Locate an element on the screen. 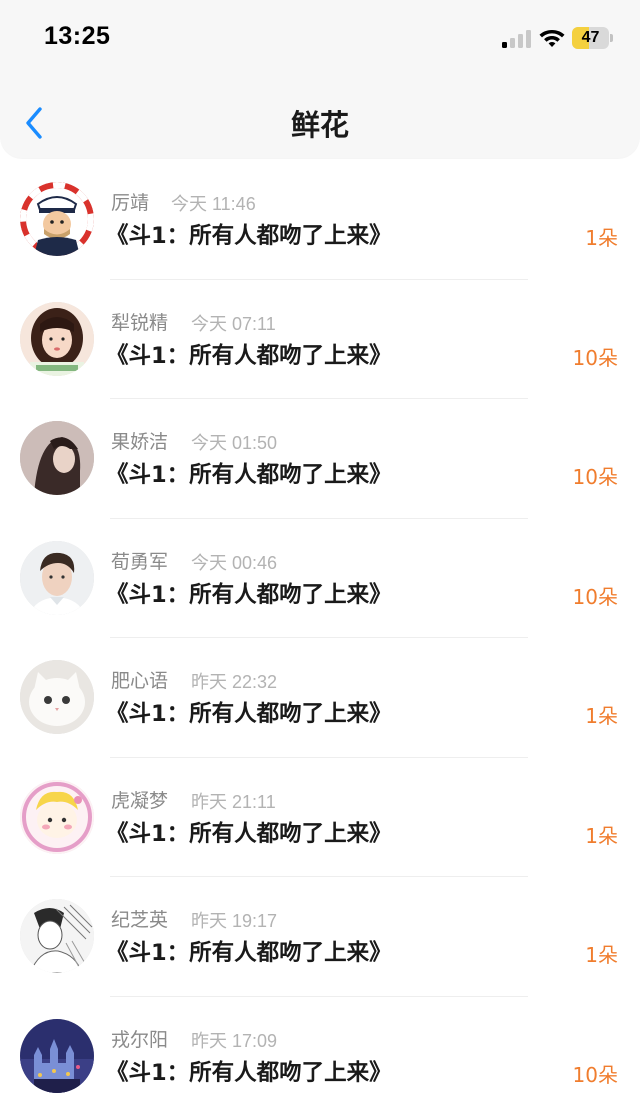  send-time: 今天 00:46 is located at coordinates (234, 562).